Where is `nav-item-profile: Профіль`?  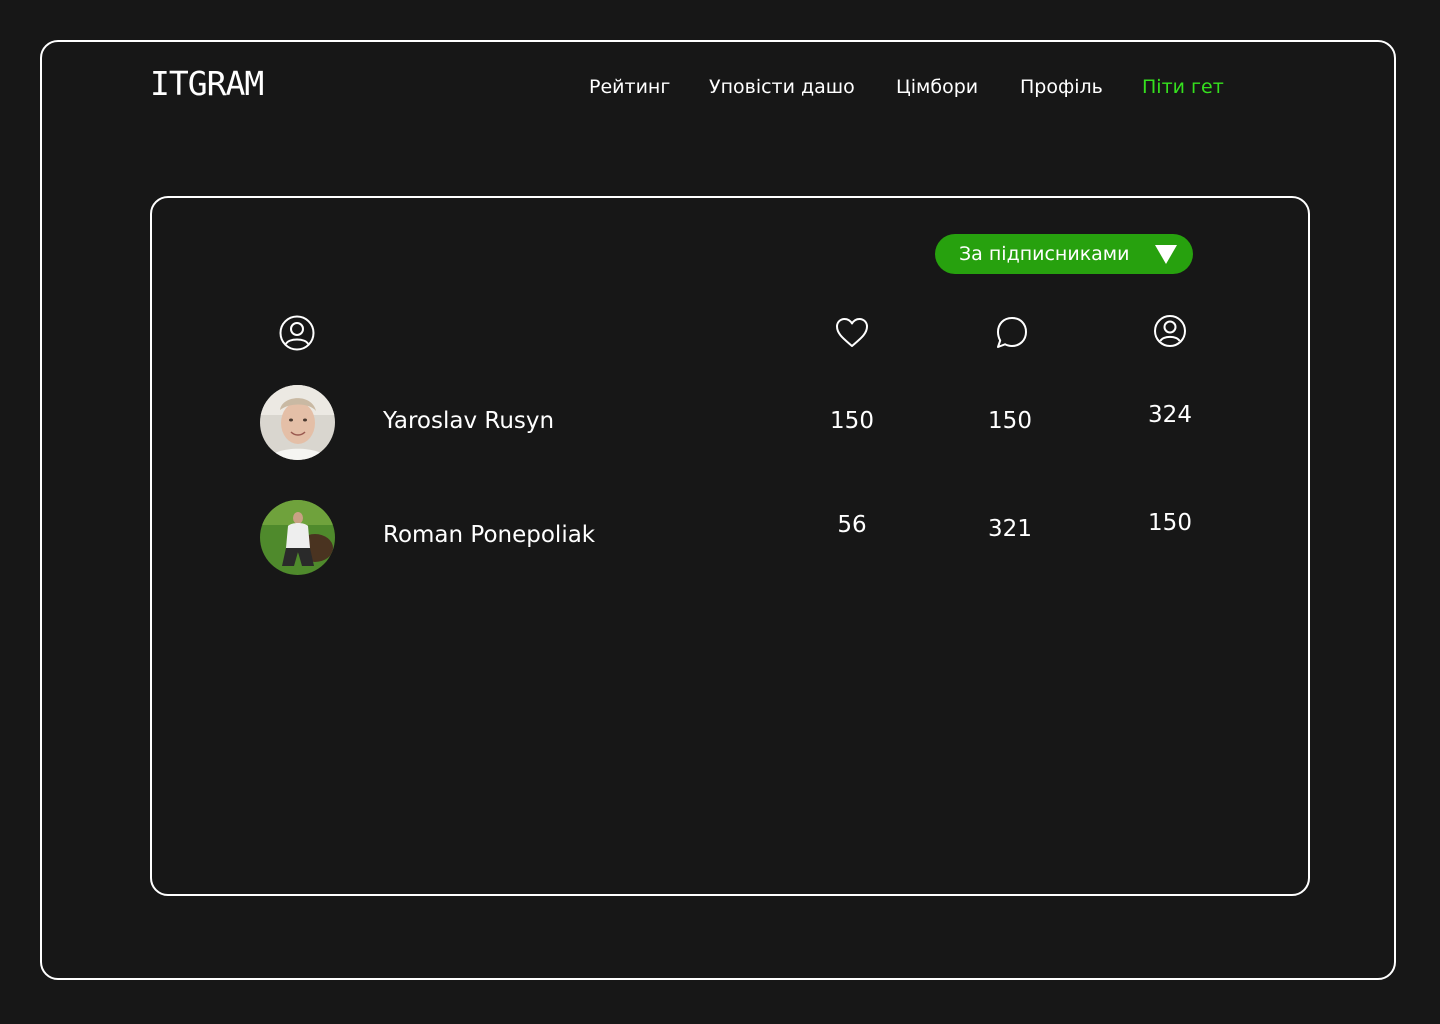
nav-item-profile: Профіль is located at coordinates (1061, 87).